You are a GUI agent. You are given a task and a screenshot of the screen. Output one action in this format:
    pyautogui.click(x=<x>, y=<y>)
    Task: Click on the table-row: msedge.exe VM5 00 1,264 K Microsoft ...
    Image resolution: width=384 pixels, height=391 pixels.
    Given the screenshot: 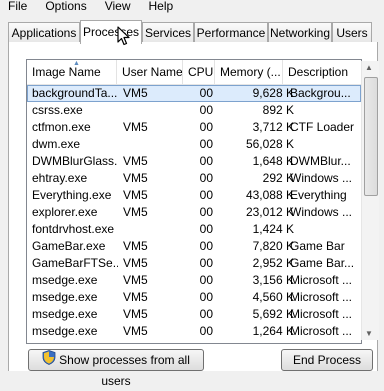 What is the action you would take?
    pyautogui.click(x=194, y=331)
    